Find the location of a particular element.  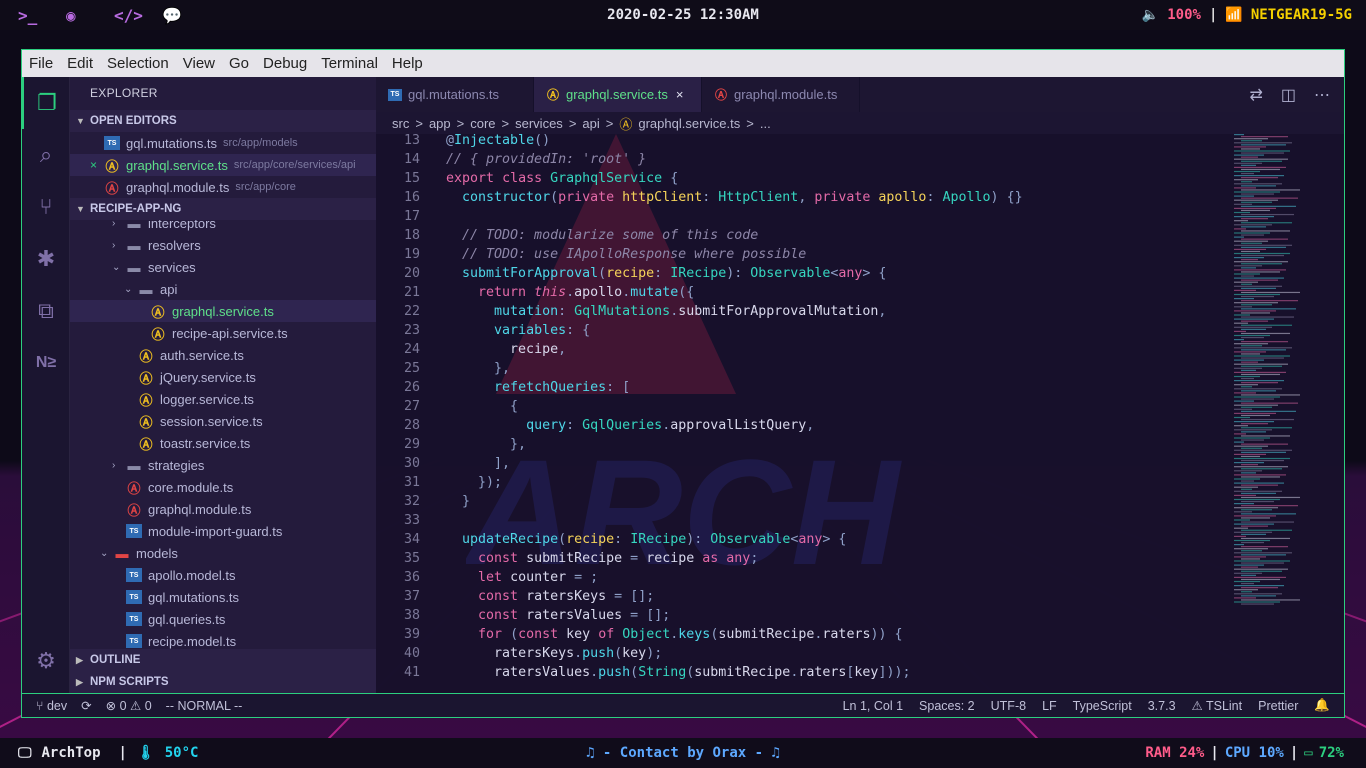

tab-gql-mutations-ts: TS gql.mutations.ts is located at coordinates (455, 94).